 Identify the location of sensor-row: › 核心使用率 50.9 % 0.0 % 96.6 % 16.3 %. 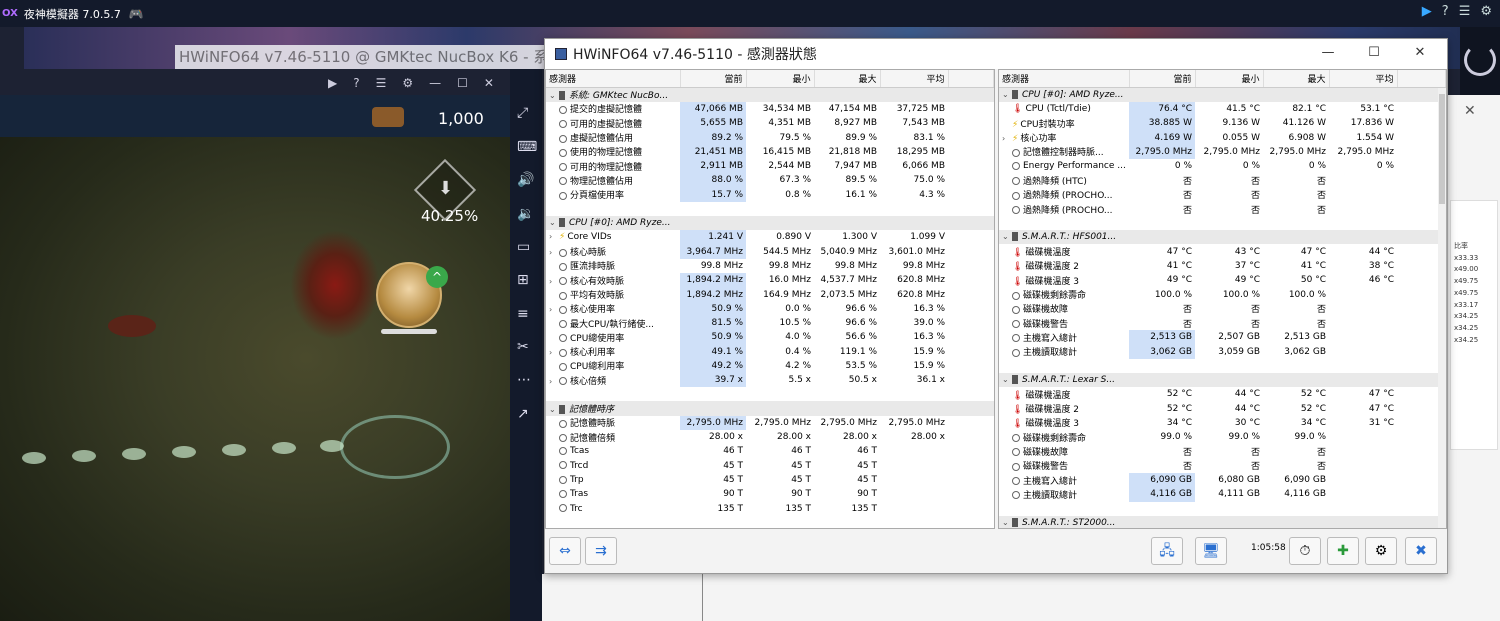
(770, 308).